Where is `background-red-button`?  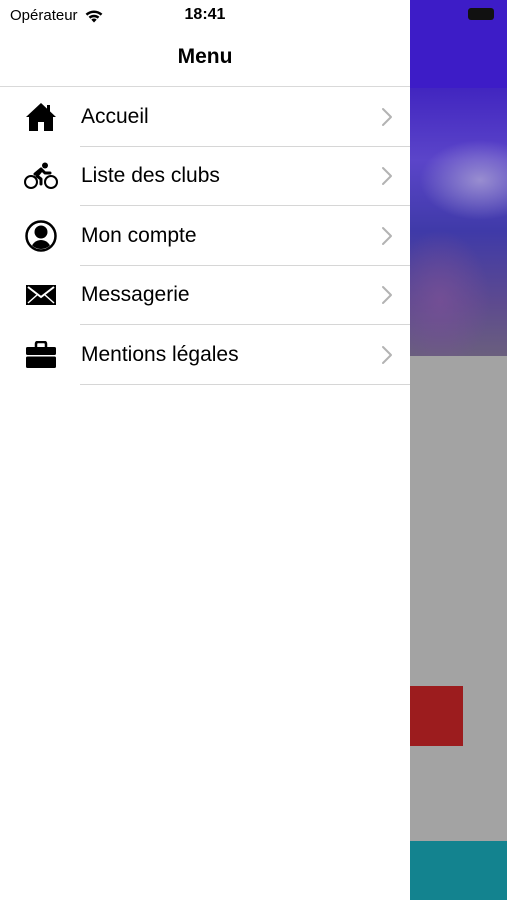 background-red-button is located at coordinates (436, 716).